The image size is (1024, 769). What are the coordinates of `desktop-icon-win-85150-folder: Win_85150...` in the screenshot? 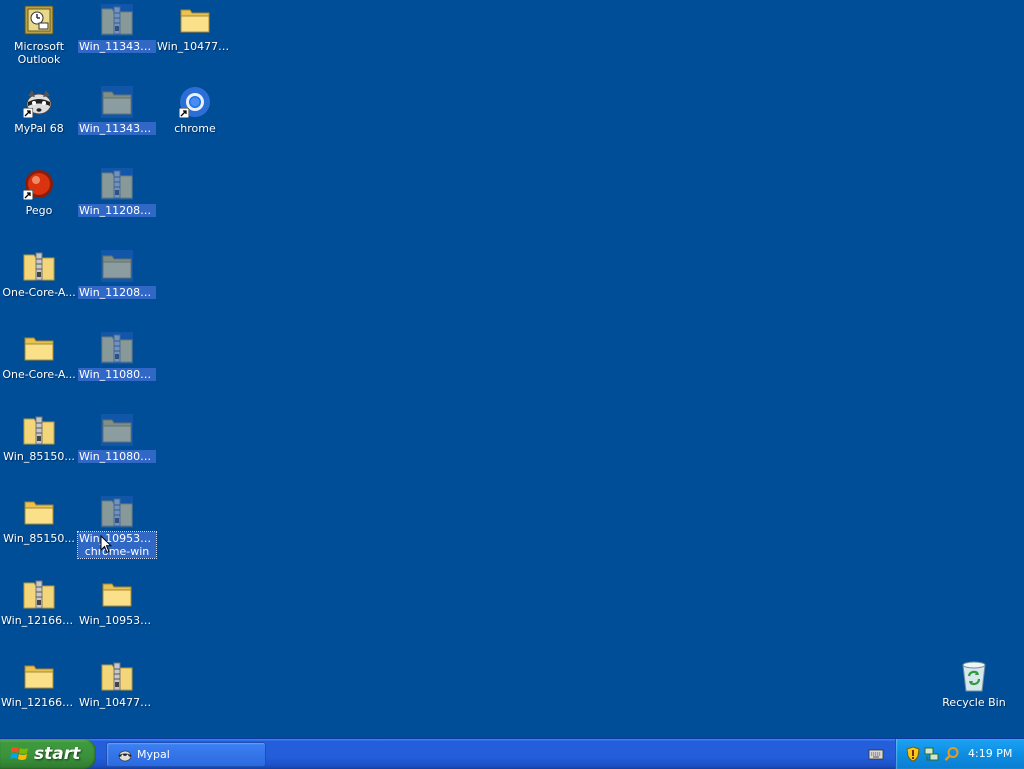 It's located at (39, 531).